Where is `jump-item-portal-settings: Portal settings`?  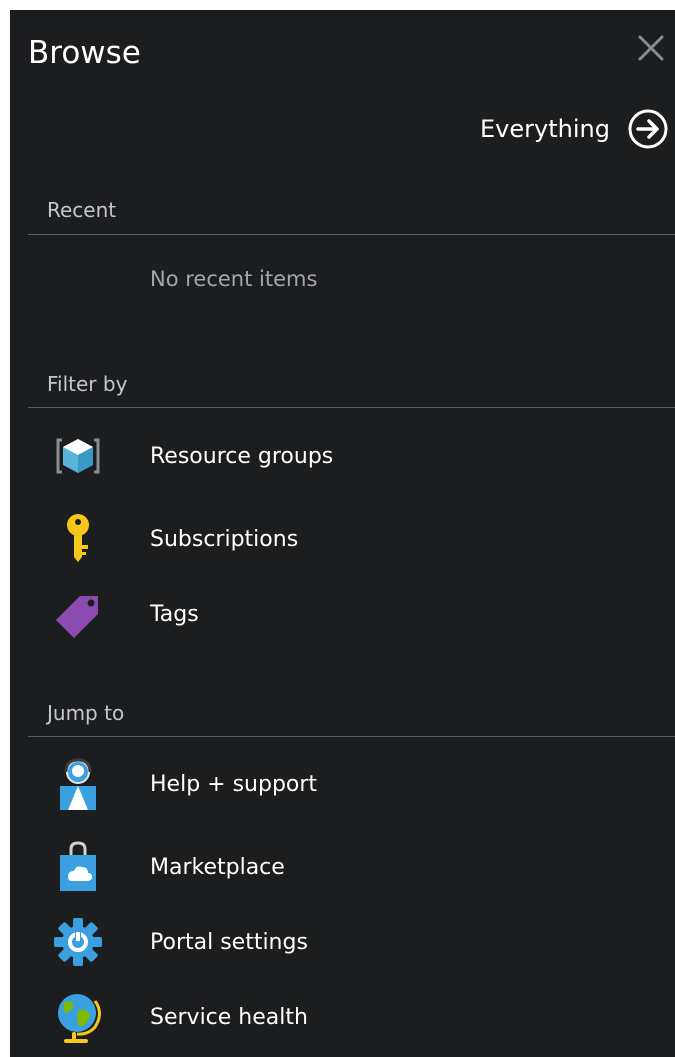 jump-item-portal-settings: Portal settings is located at coordinates (351, 942).